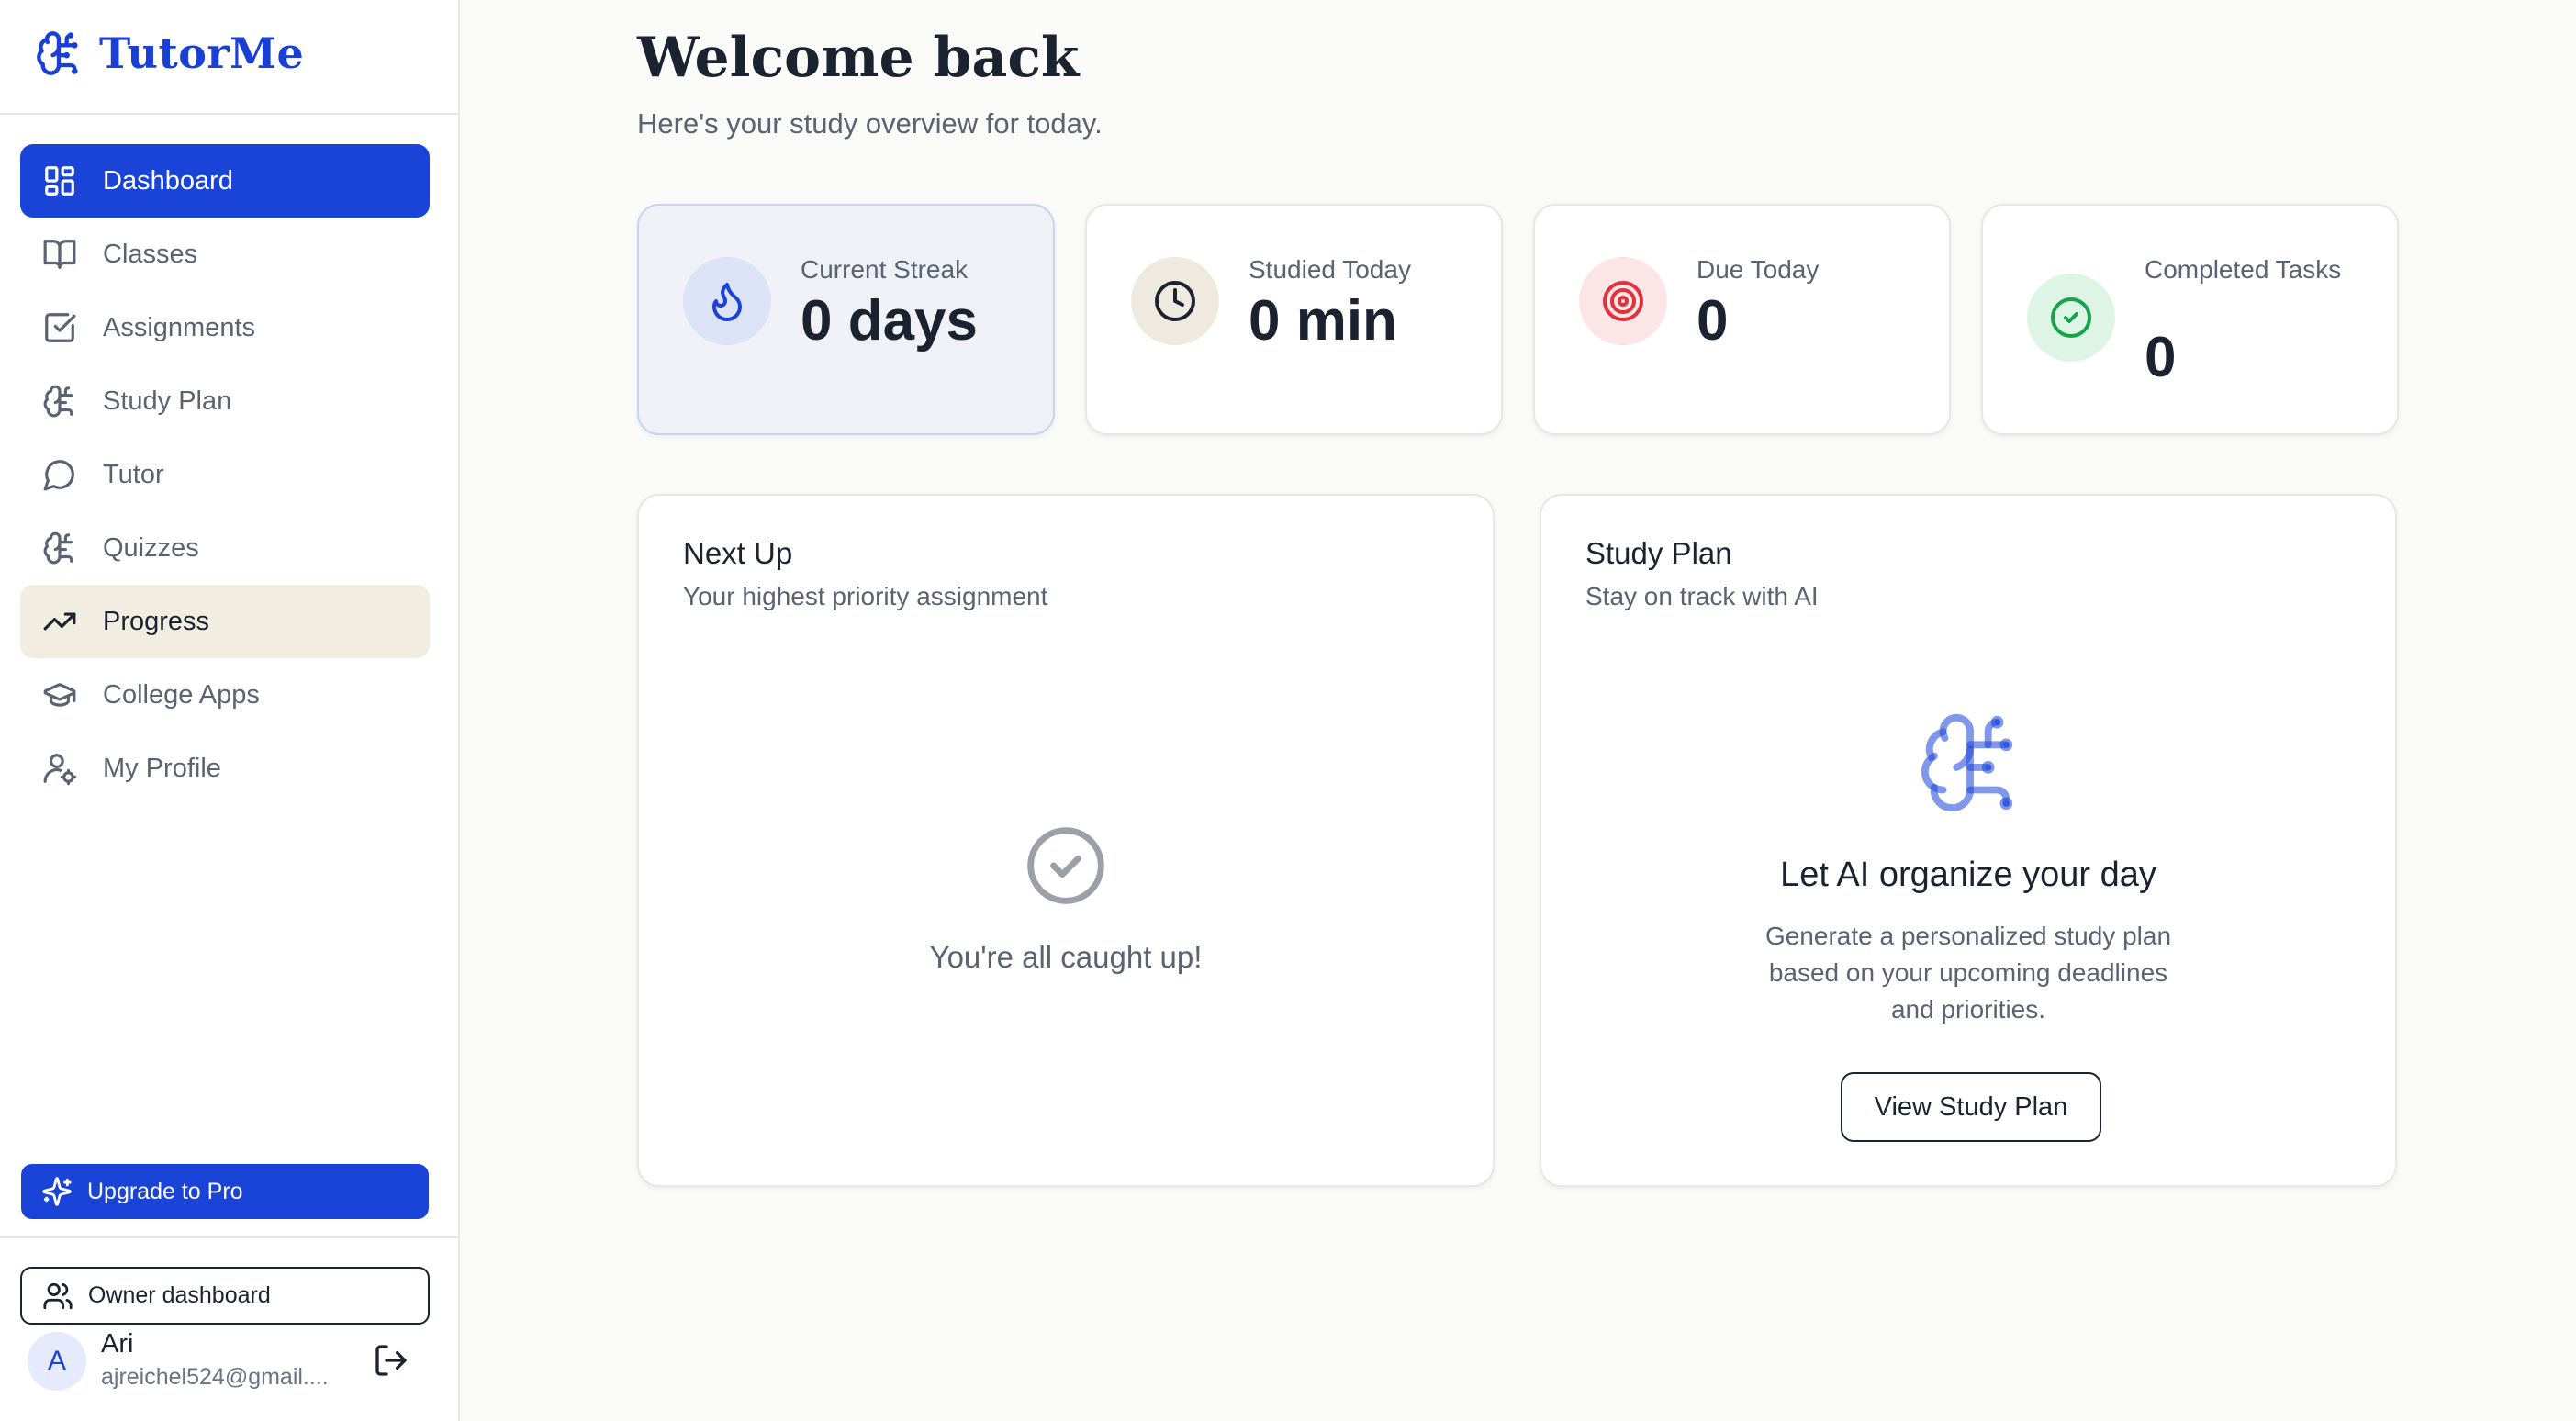 This screenshot has width=2576, height=1421. Describe the element at coordinates (57, 1191) in the screenshot. I see `sparkles-icon` at that location.